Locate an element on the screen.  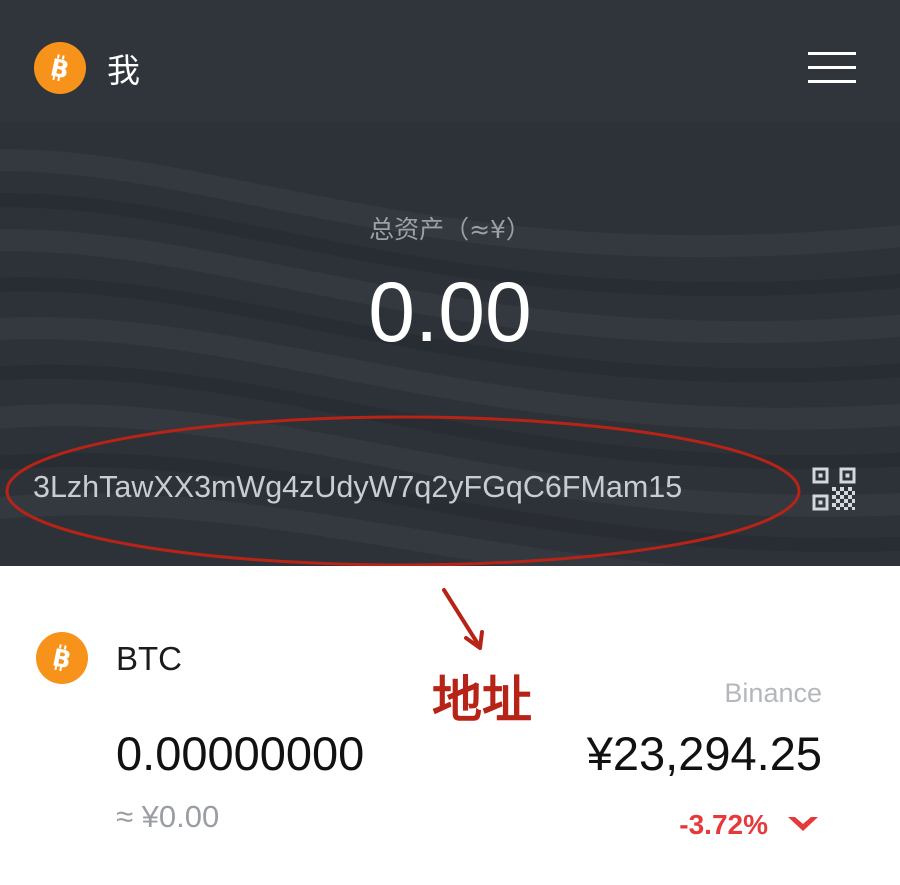
coin-name: BTC is located at coordinates (149, 658).